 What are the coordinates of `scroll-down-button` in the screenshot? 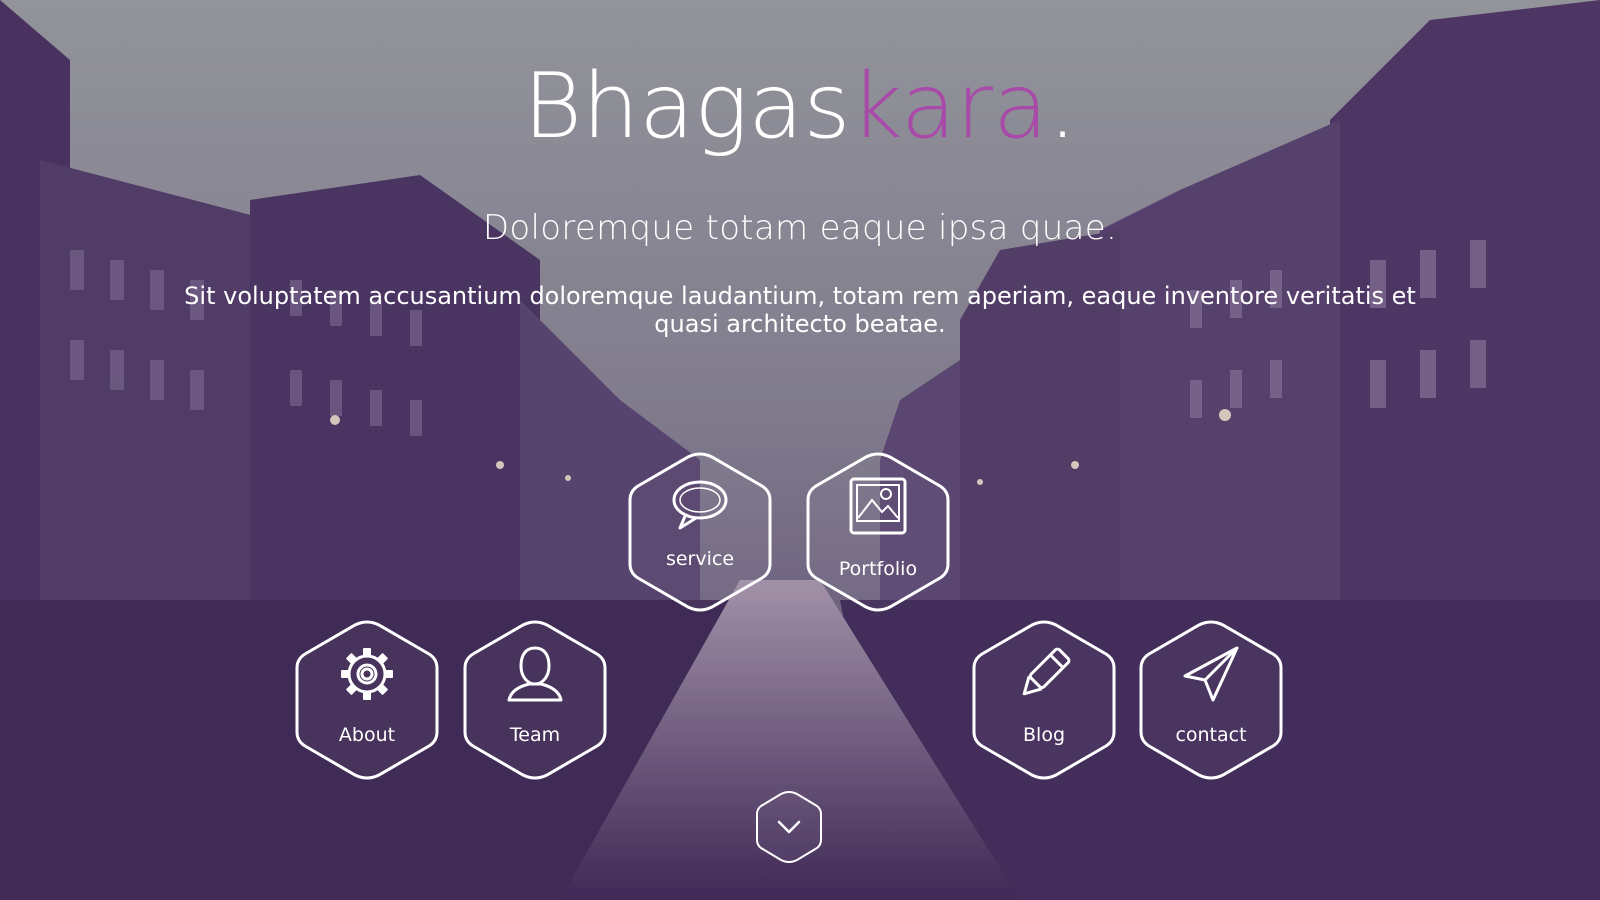 It's located at (789, 827).